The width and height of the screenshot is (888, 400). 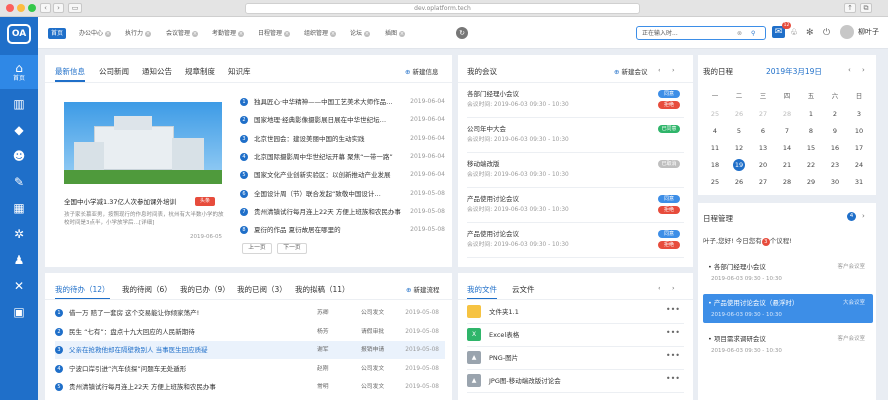 I want to click on calendar-day: 29, so click(x=811, y=182).